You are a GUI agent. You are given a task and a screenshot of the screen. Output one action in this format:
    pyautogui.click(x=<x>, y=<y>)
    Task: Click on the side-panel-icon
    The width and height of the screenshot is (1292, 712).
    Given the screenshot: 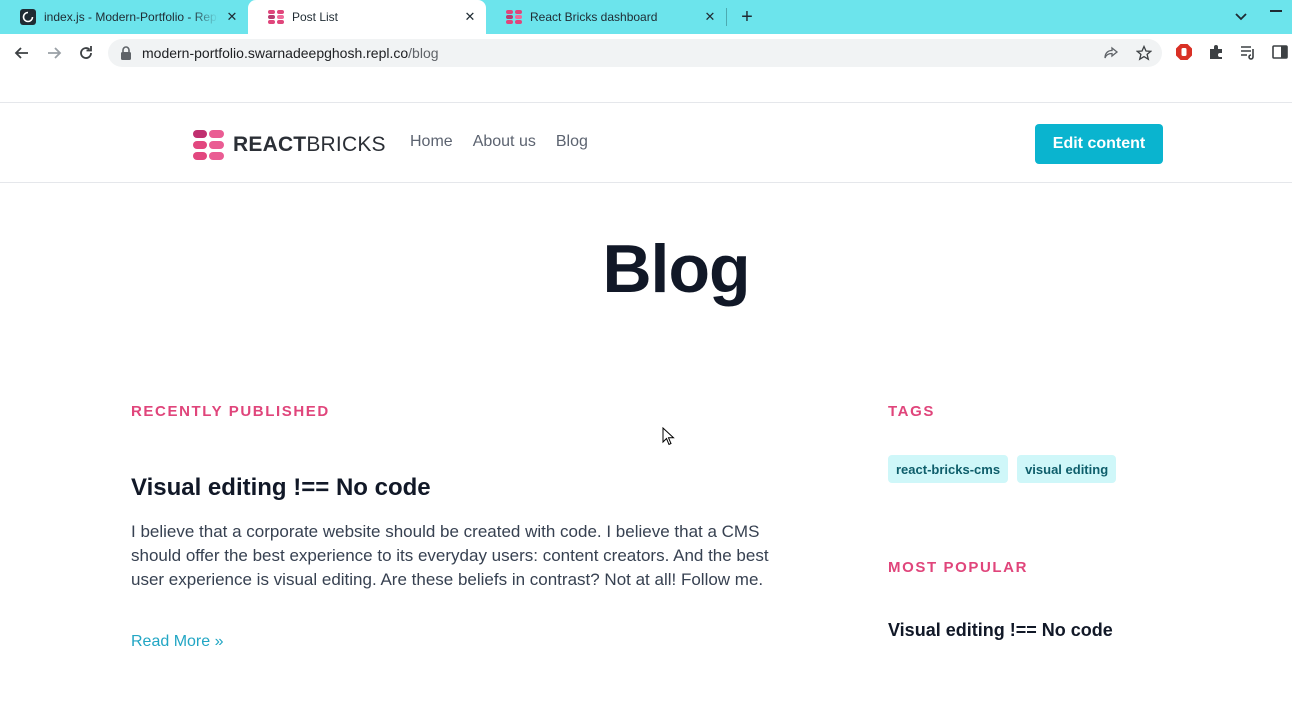 What is the action you would take?
    pyautogui.click(x=1280, y=52)
    